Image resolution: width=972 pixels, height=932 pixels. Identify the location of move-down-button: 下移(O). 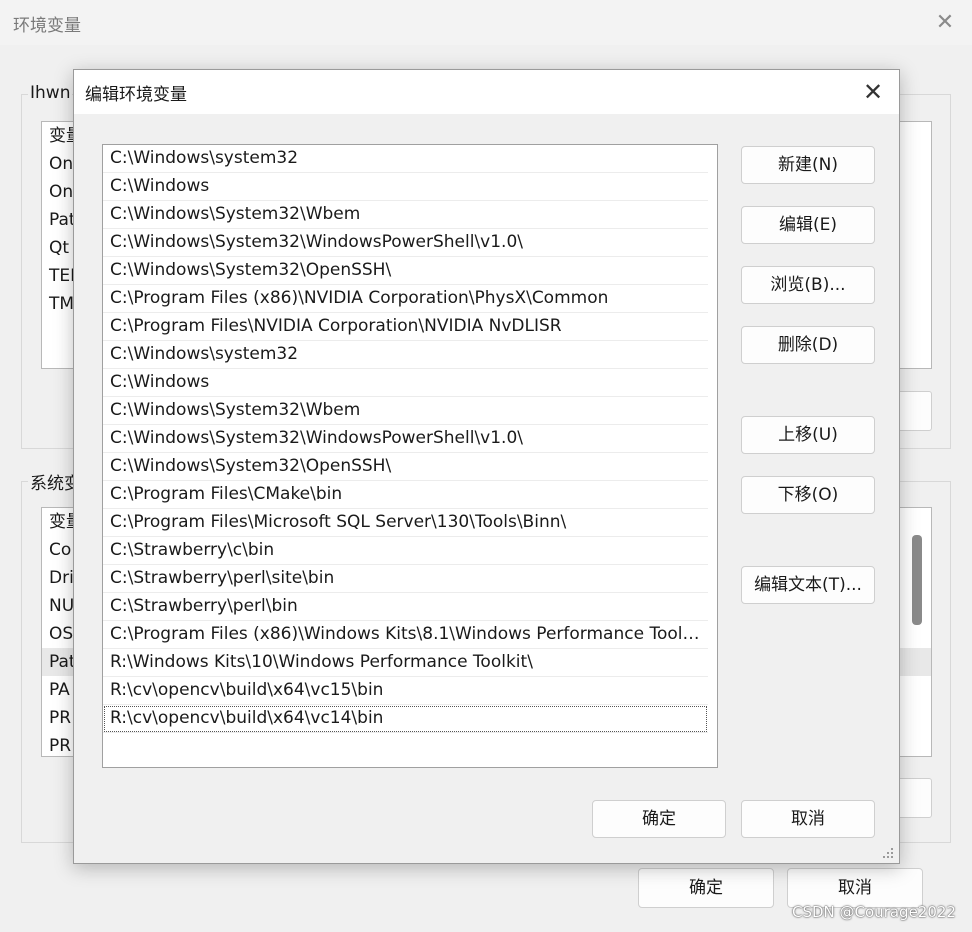
(808, 495).